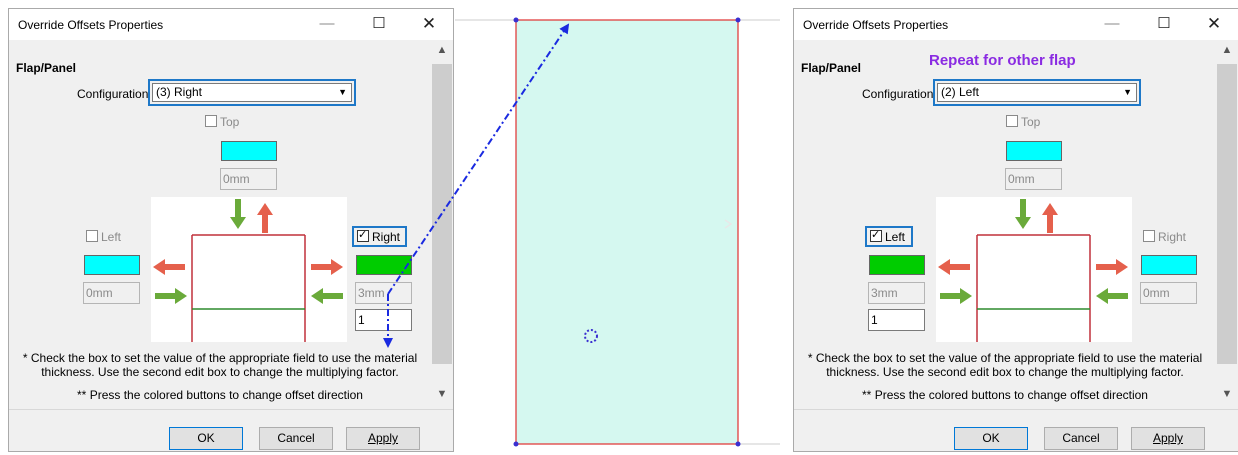 The width and height of the screenshot is (1238, 455). I want to click on left-factor-field: 1, so click(896, 320).